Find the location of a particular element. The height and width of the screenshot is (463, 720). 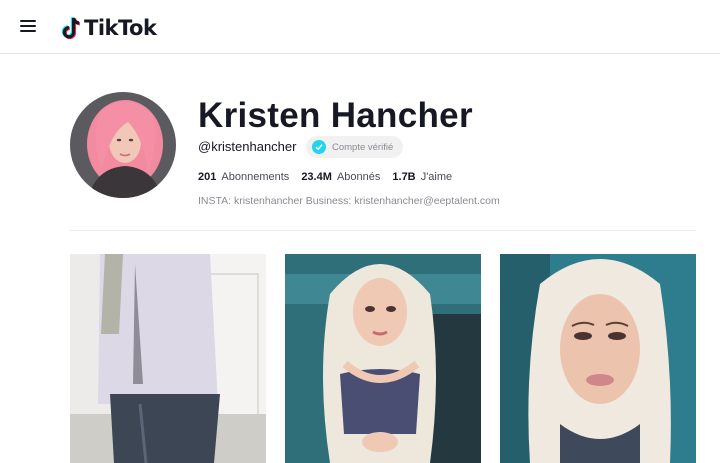

followers-stat: 23.4M Abonnés is located at coordinates (340, 177).